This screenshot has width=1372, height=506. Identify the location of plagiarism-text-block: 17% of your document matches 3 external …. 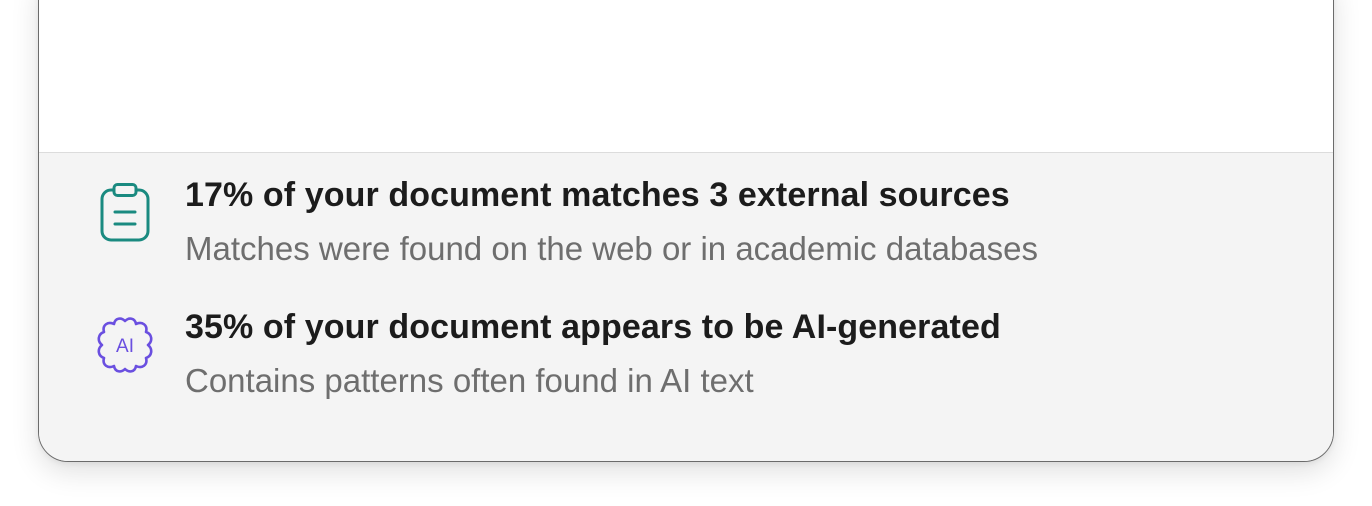
(611, 222).